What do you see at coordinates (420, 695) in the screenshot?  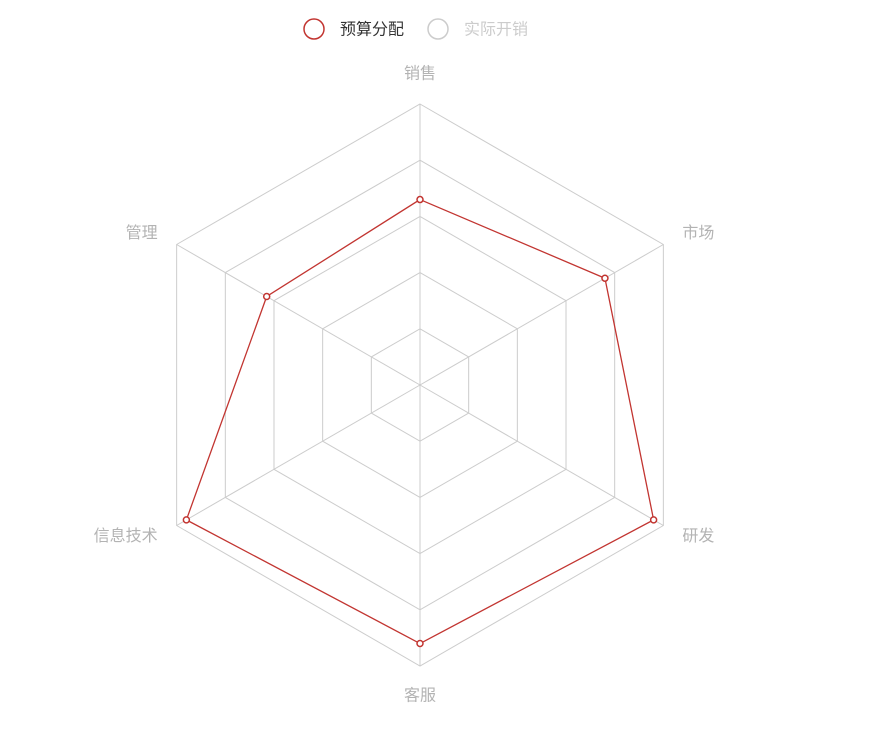 I see `axis-label-3: 客服` at bounding box center [420, 695].